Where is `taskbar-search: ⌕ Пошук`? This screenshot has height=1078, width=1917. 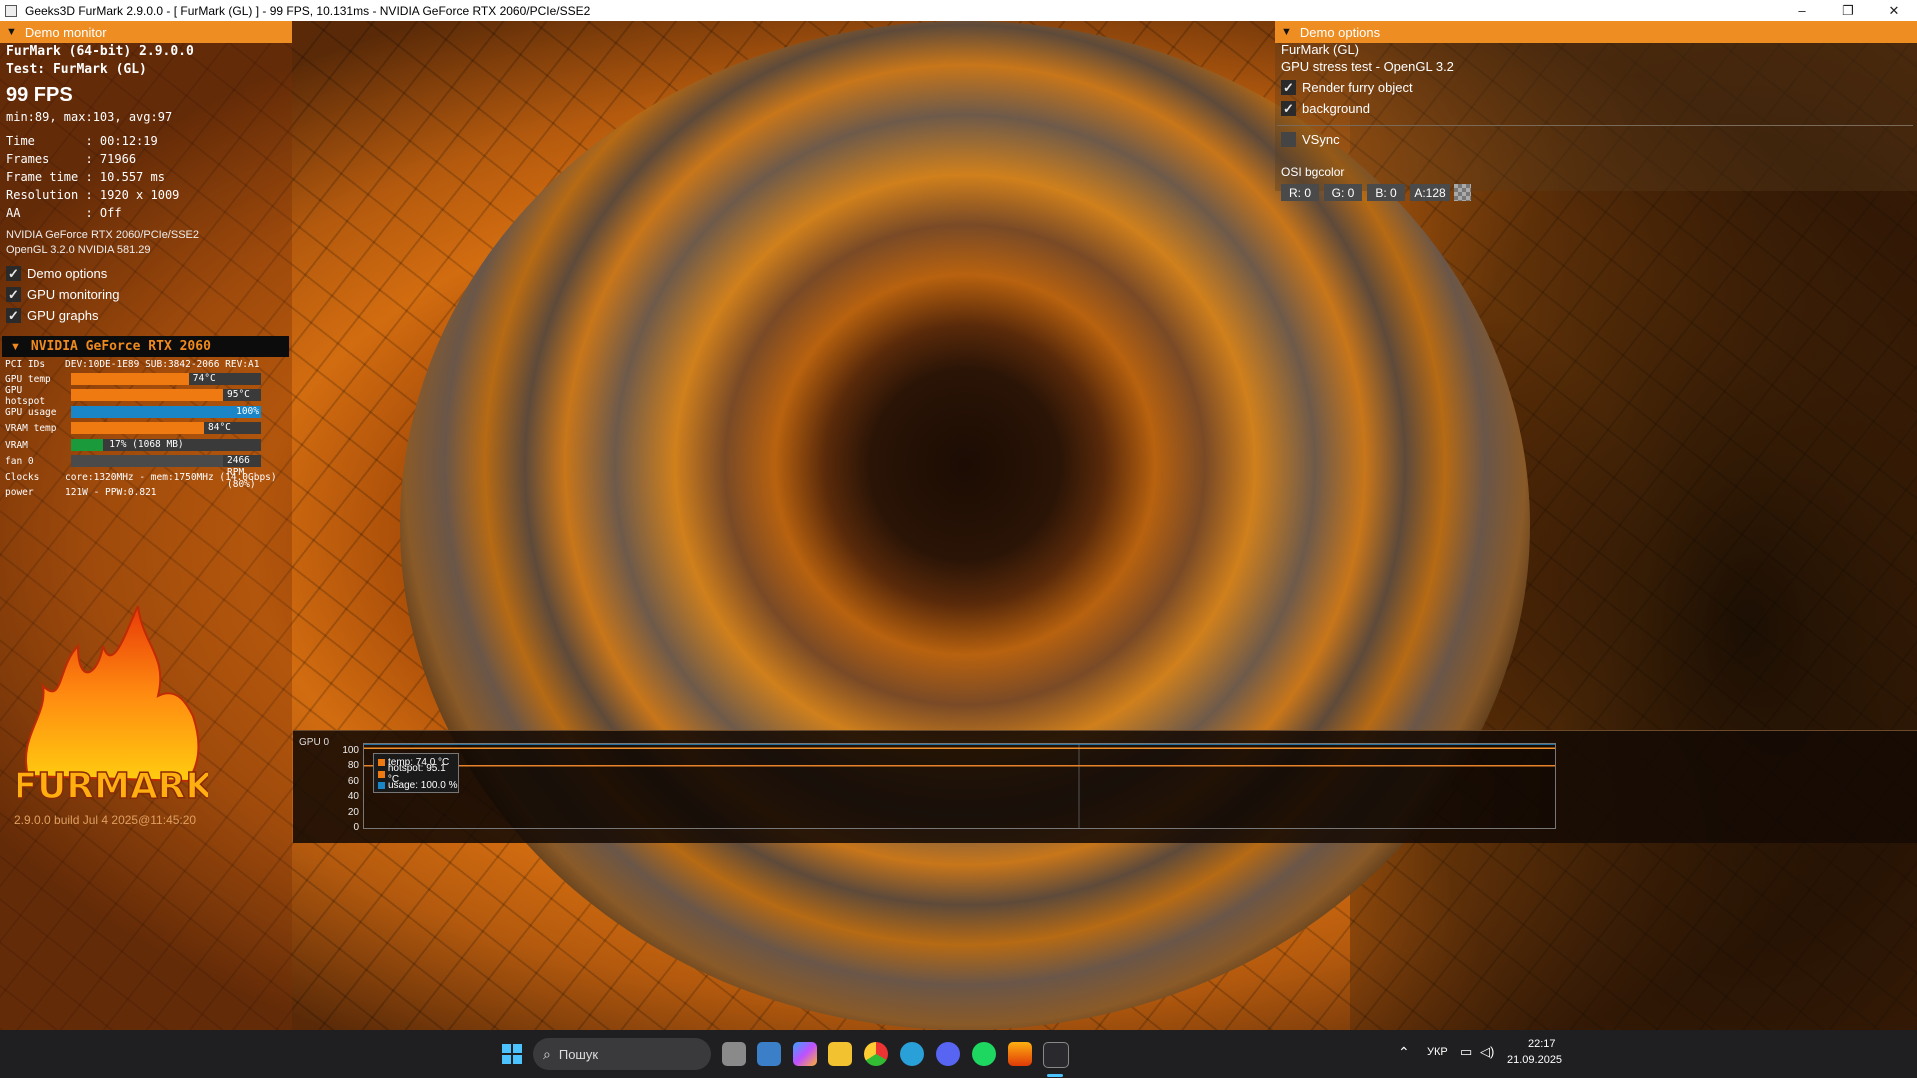 taskbar-search: ⌕ Пошук is located at coordinates (622, 1054).